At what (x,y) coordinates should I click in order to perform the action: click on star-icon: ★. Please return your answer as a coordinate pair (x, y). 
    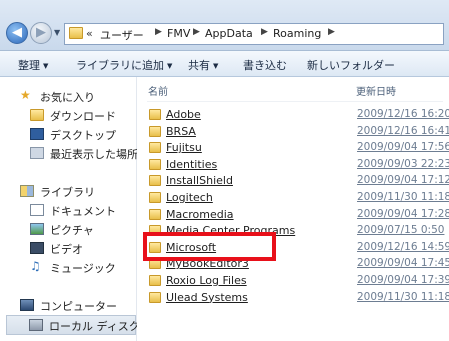
    Looking at the image, I should click on (25, 95).